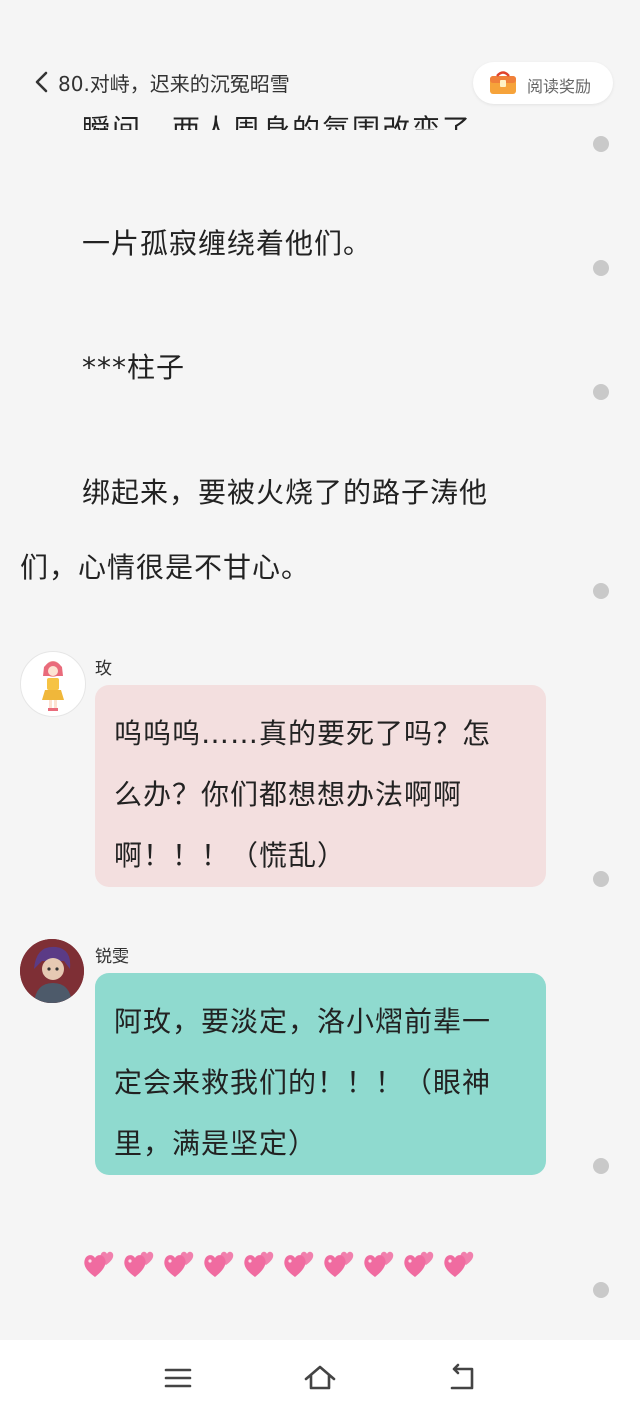 This screenshot has height=1415, width=640. I want to click on home-icon, so click(320, 1378).